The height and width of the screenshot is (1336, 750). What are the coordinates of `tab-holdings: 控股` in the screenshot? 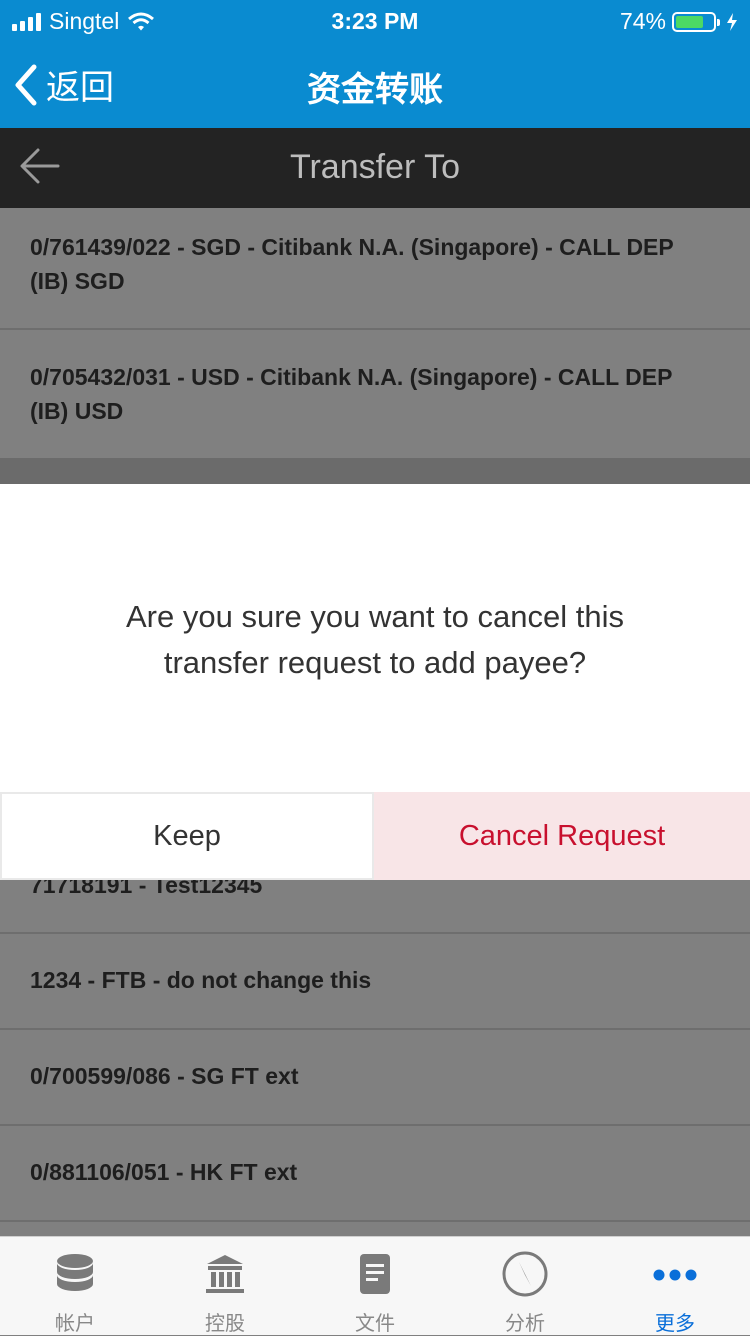 It's located at (225, 1286).